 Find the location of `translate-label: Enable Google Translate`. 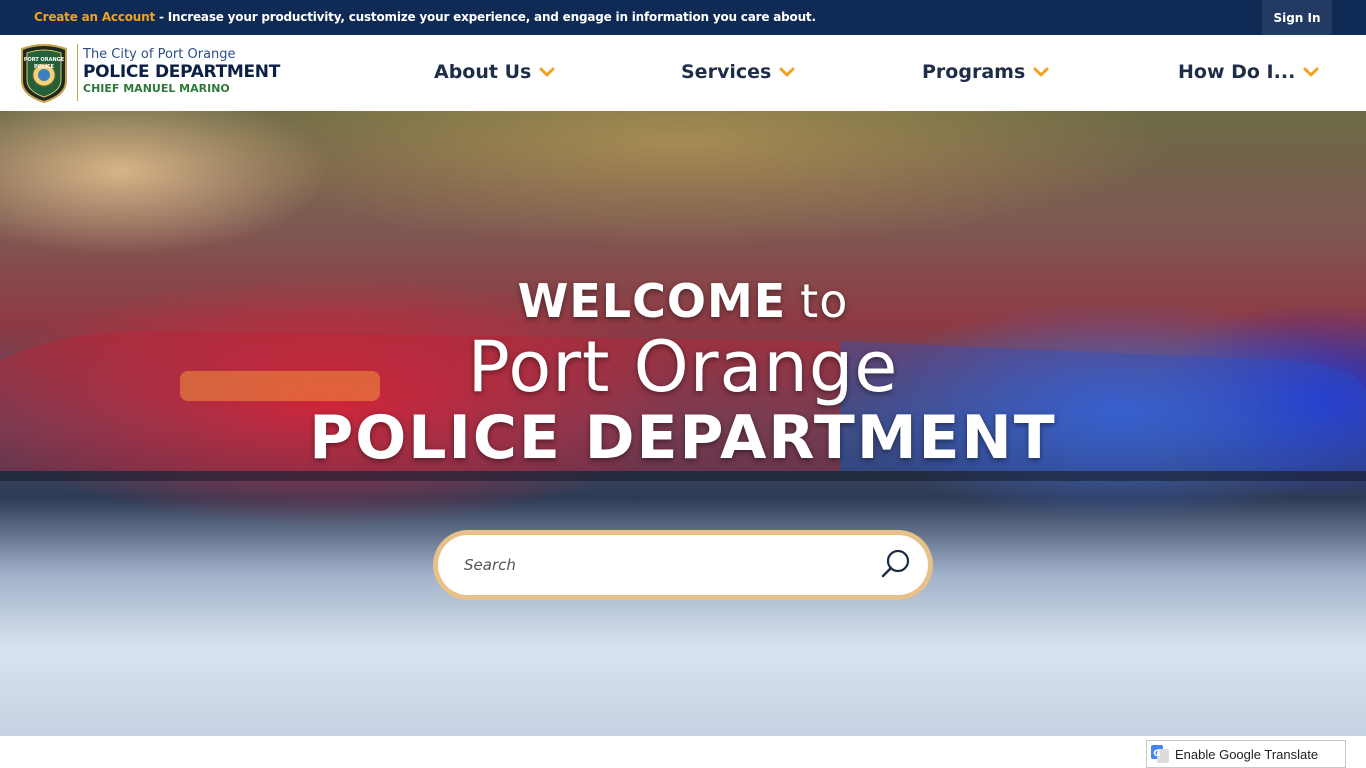

translate-label: Enable Google Translate is located at coordinates (1247, 754).